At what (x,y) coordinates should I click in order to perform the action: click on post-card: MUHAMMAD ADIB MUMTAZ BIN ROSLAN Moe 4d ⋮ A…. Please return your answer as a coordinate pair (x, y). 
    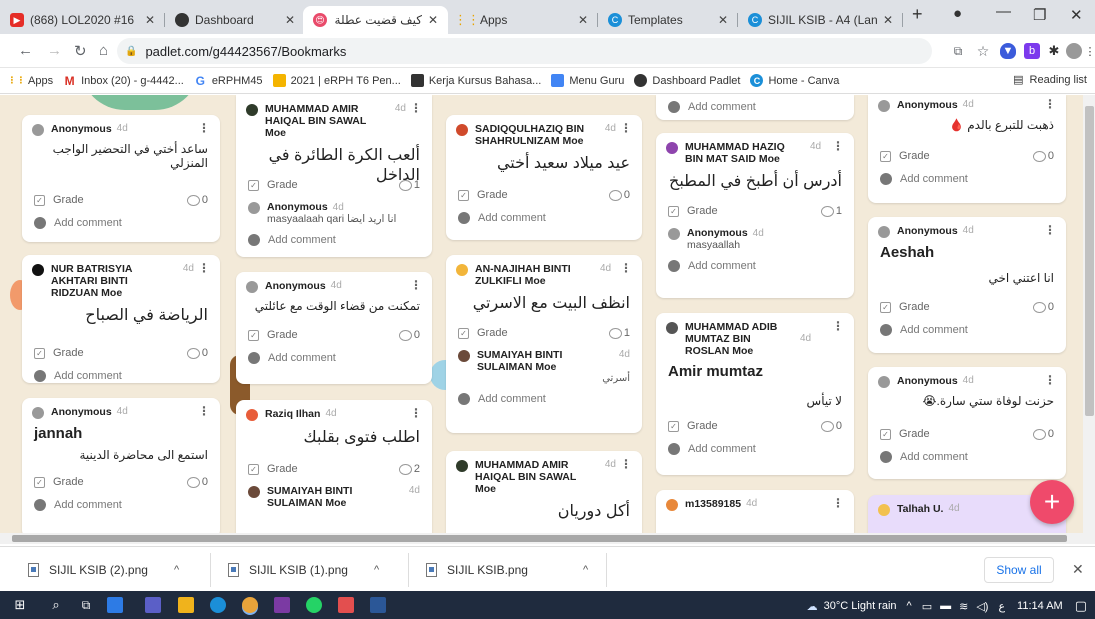
    Looking at the image, I should click on (755, 394).